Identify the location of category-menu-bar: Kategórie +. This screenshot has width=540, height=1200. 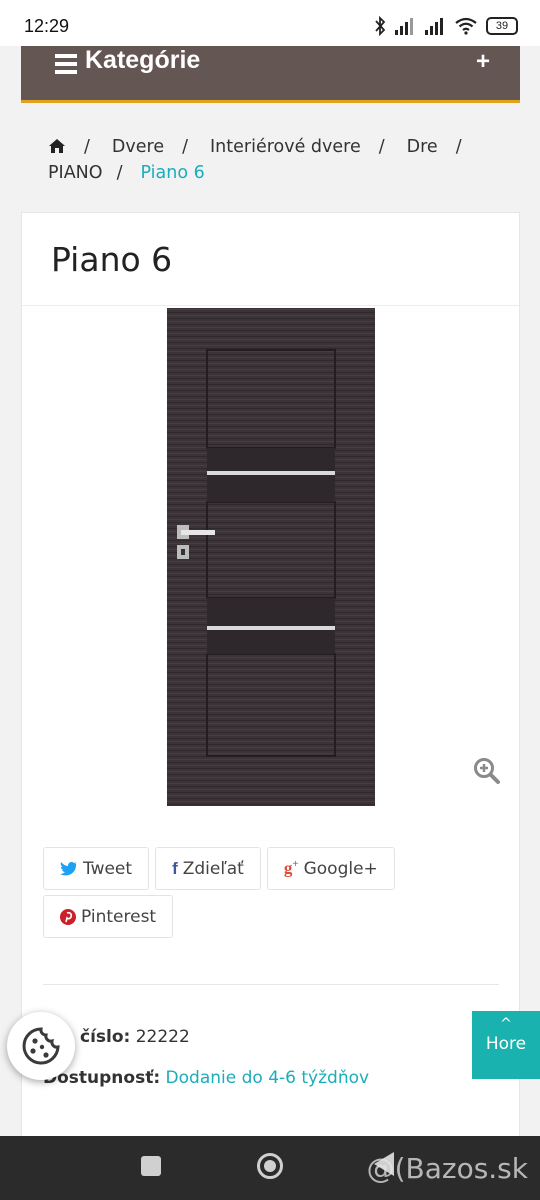
(270, 74).